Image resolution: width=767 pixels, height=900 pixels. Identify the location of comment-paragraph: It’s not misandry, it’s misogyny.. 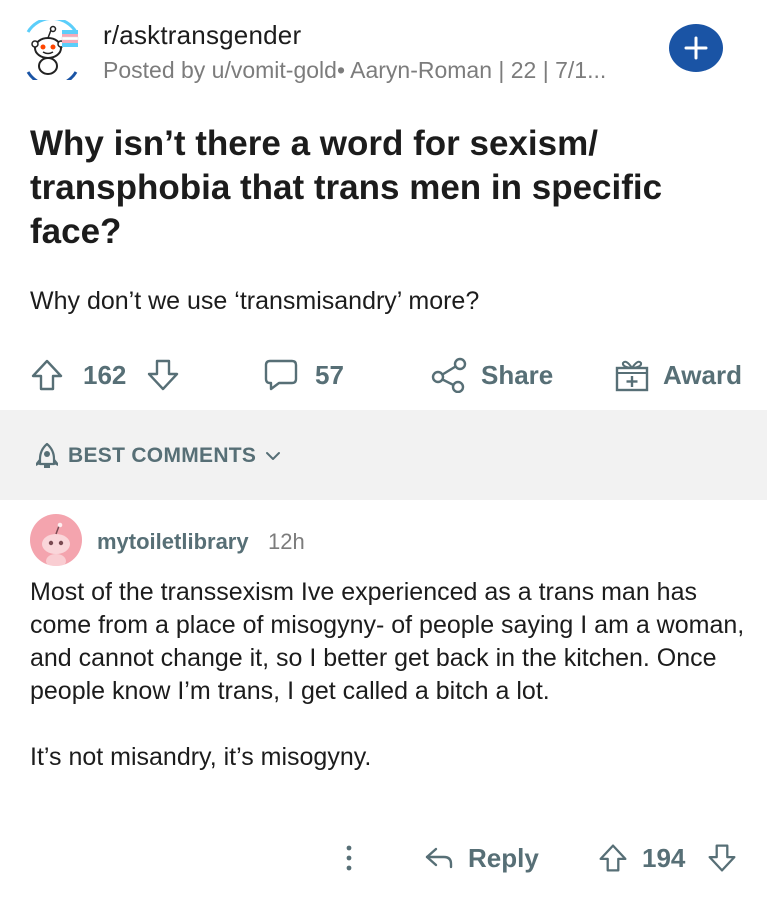
(201, 757).